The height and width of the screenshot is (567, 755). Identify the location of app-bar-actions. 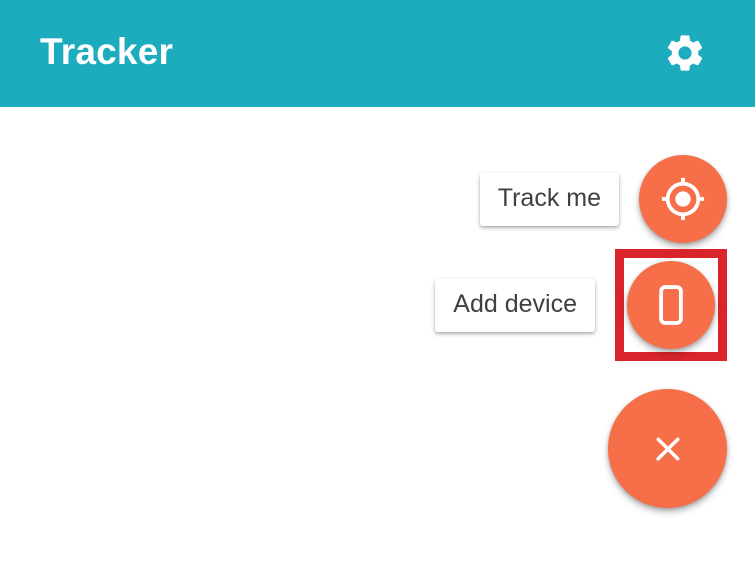
(696, 54).